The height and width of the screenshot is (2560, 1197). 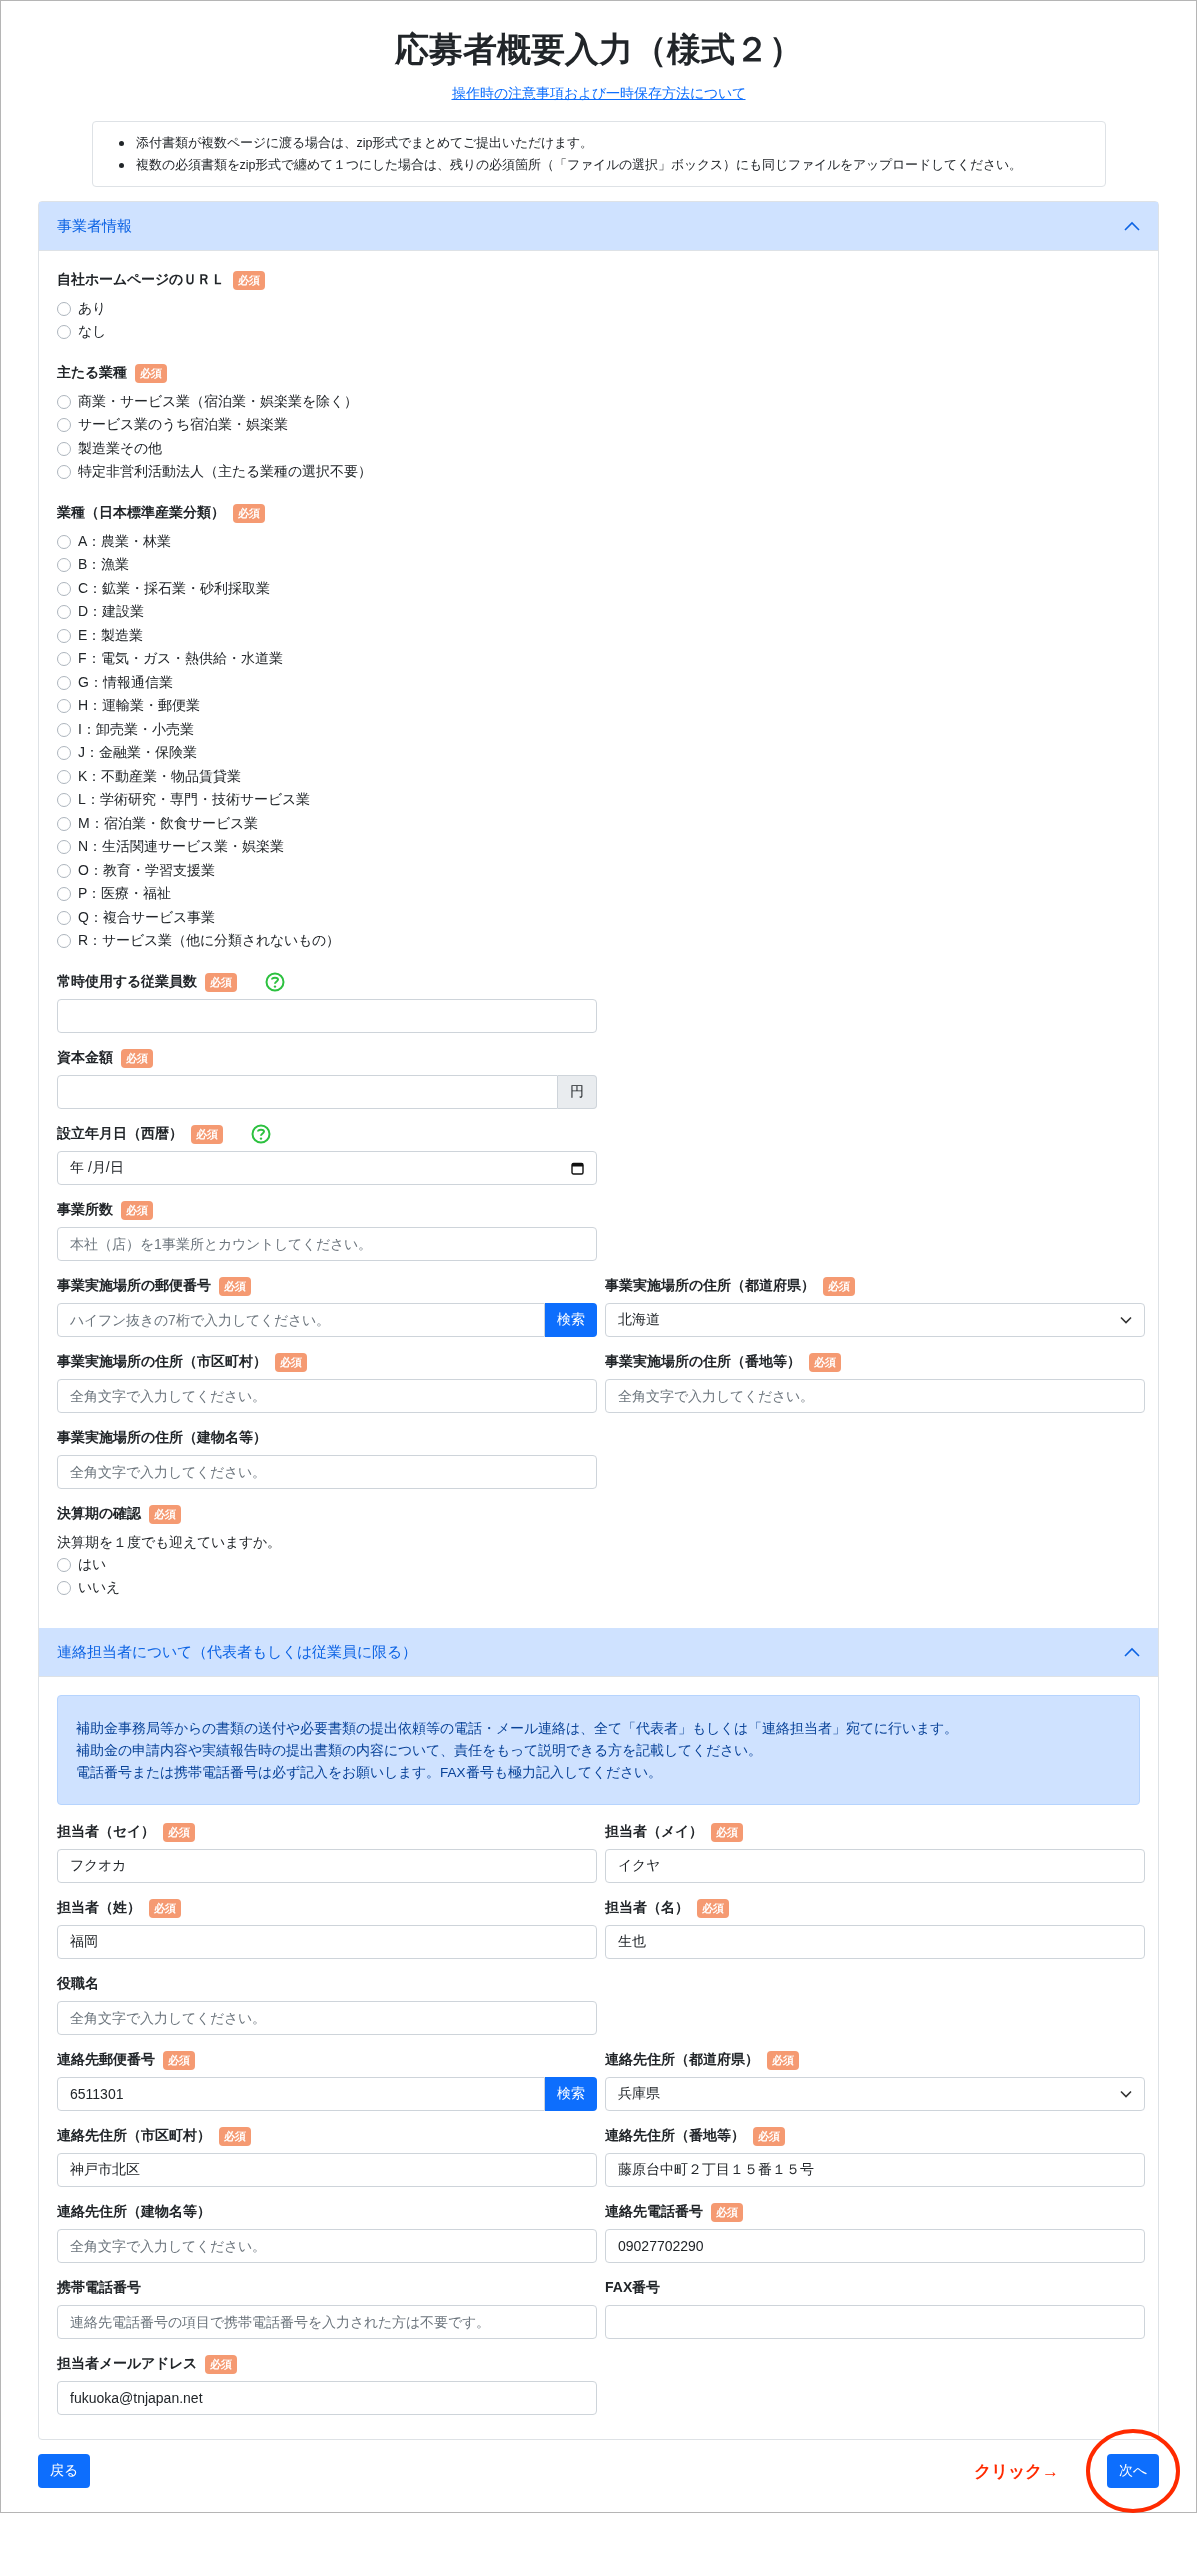 I want to click on field-label: 役職名, so click(x=78, y=1984).